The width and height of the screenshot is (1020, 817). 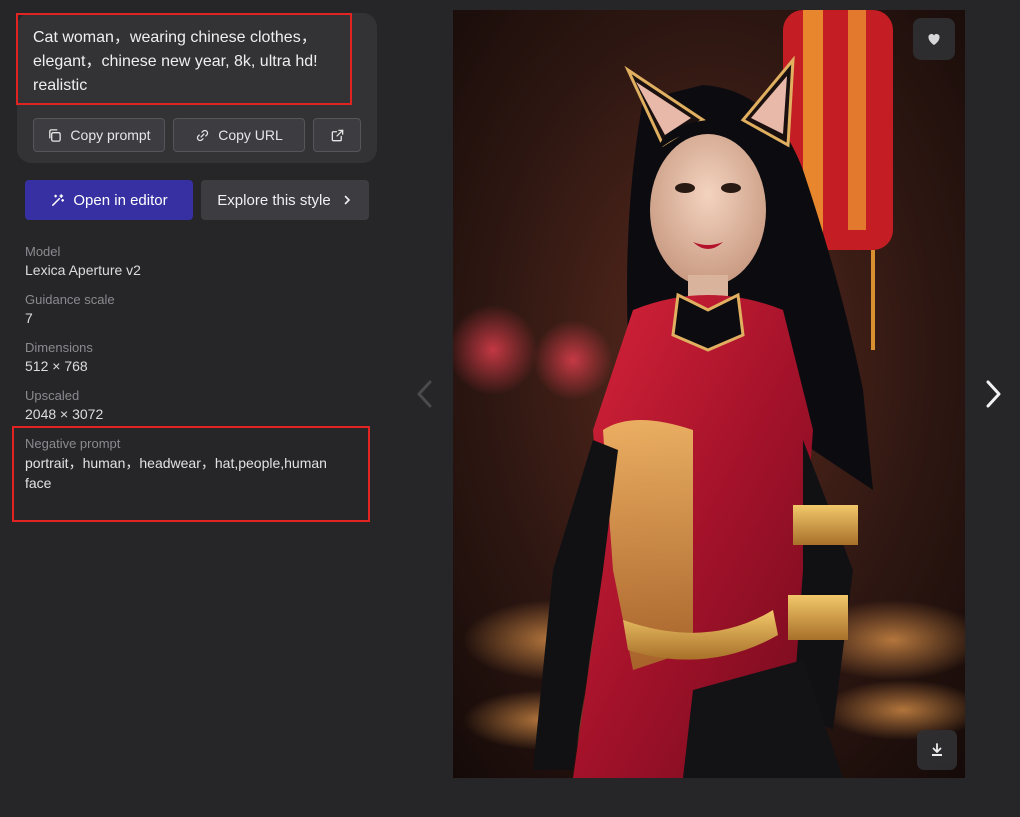 I want to click on guidance-value: 7, so click(x=29, y=318).